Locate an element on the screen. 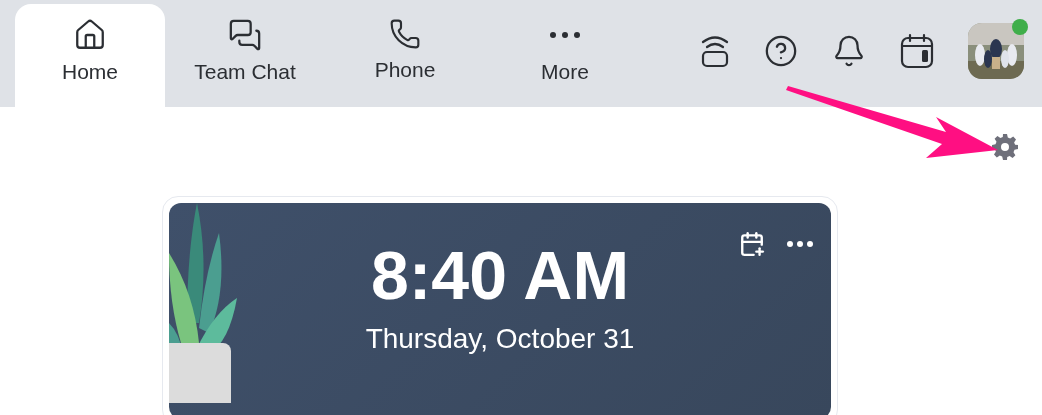 The height and width of the screenshot is (415, 1042). nav-tab: Phone is located at coordinates (405, 55).